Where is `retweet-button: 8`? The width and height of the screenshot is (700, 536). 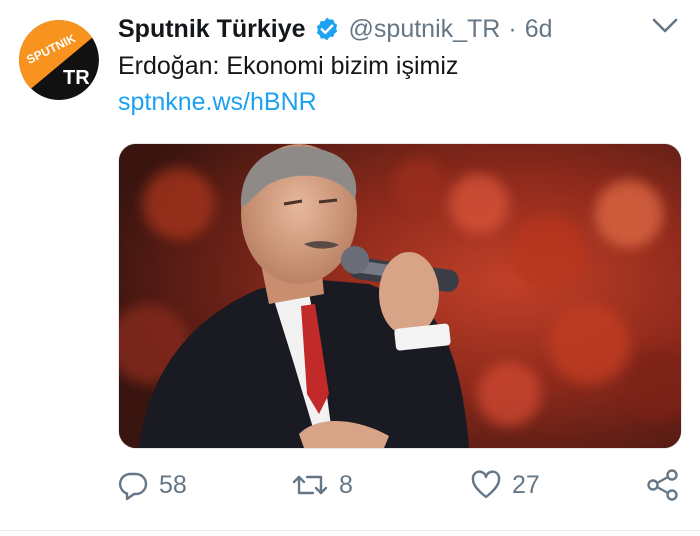 retweet-button: 8 is located at coordinates (322, 485).